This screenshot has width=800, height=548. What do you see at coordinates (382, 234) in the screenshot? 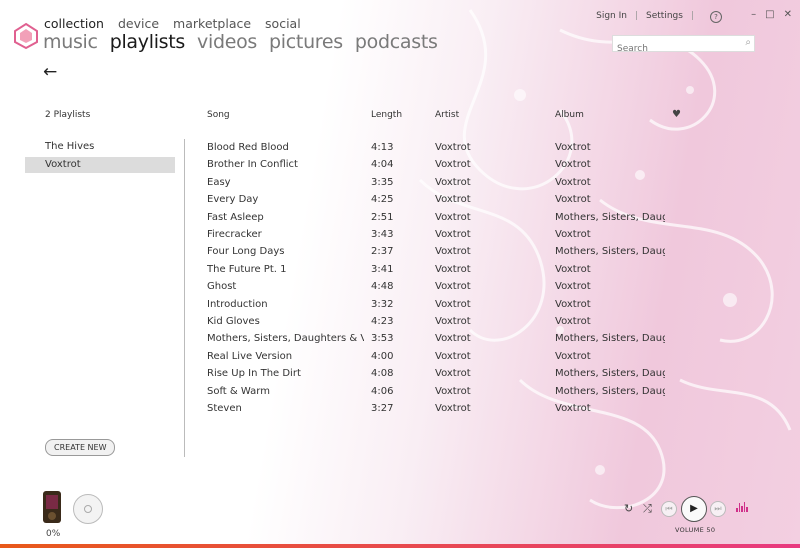
I see `song-length: 3:43` at bounding box center [382, 234].